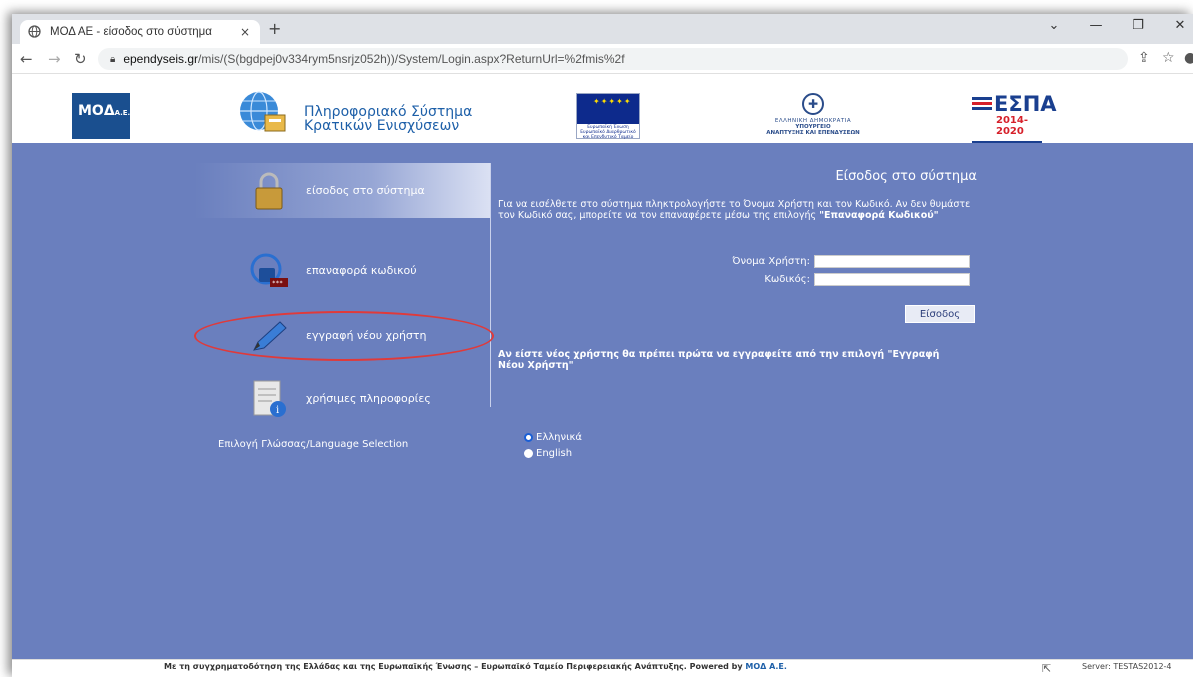 This screenshot has height=677, width=1193. What do you see at coordinates (270, 335) in the screenshot?
I see `pen-icon` at bounding box center [270, 335].